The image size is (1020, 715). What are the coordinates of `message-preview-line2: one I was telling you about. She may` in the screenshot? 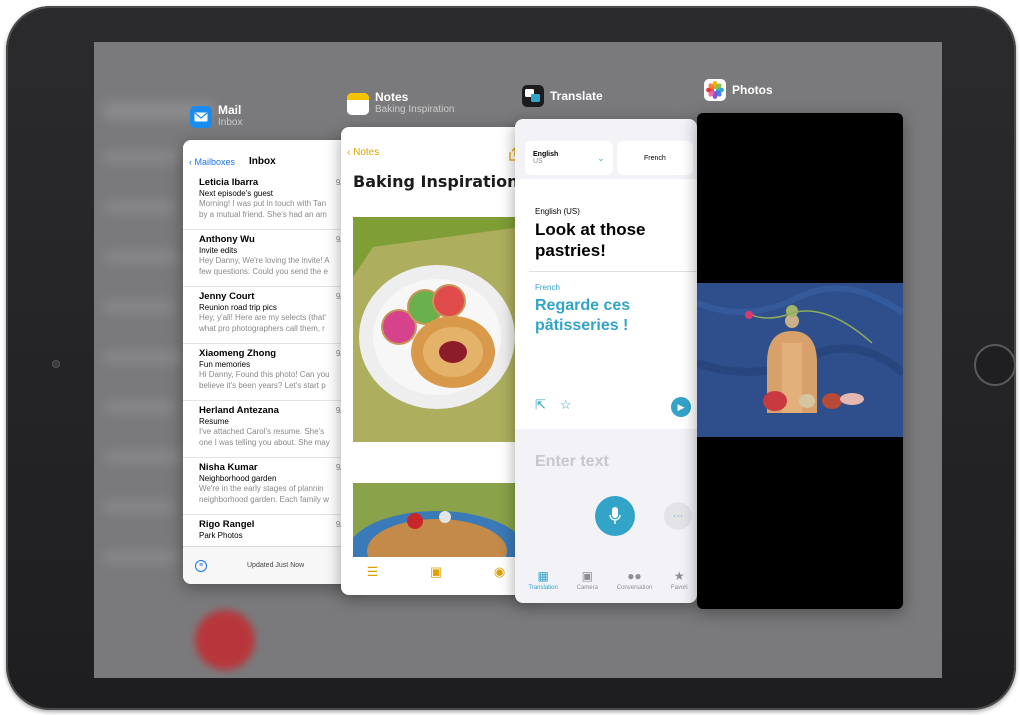 It's located at (264, 442).